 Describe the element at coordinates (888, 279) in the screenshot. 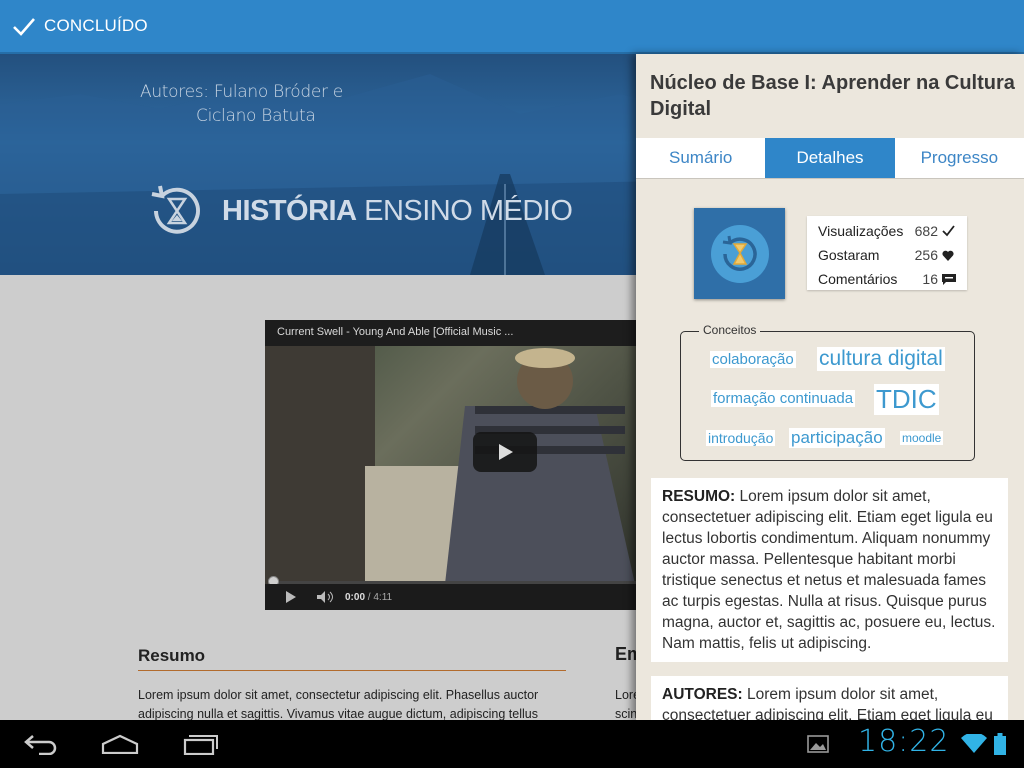

I see `stat-comments: Comentários 16` at that location.